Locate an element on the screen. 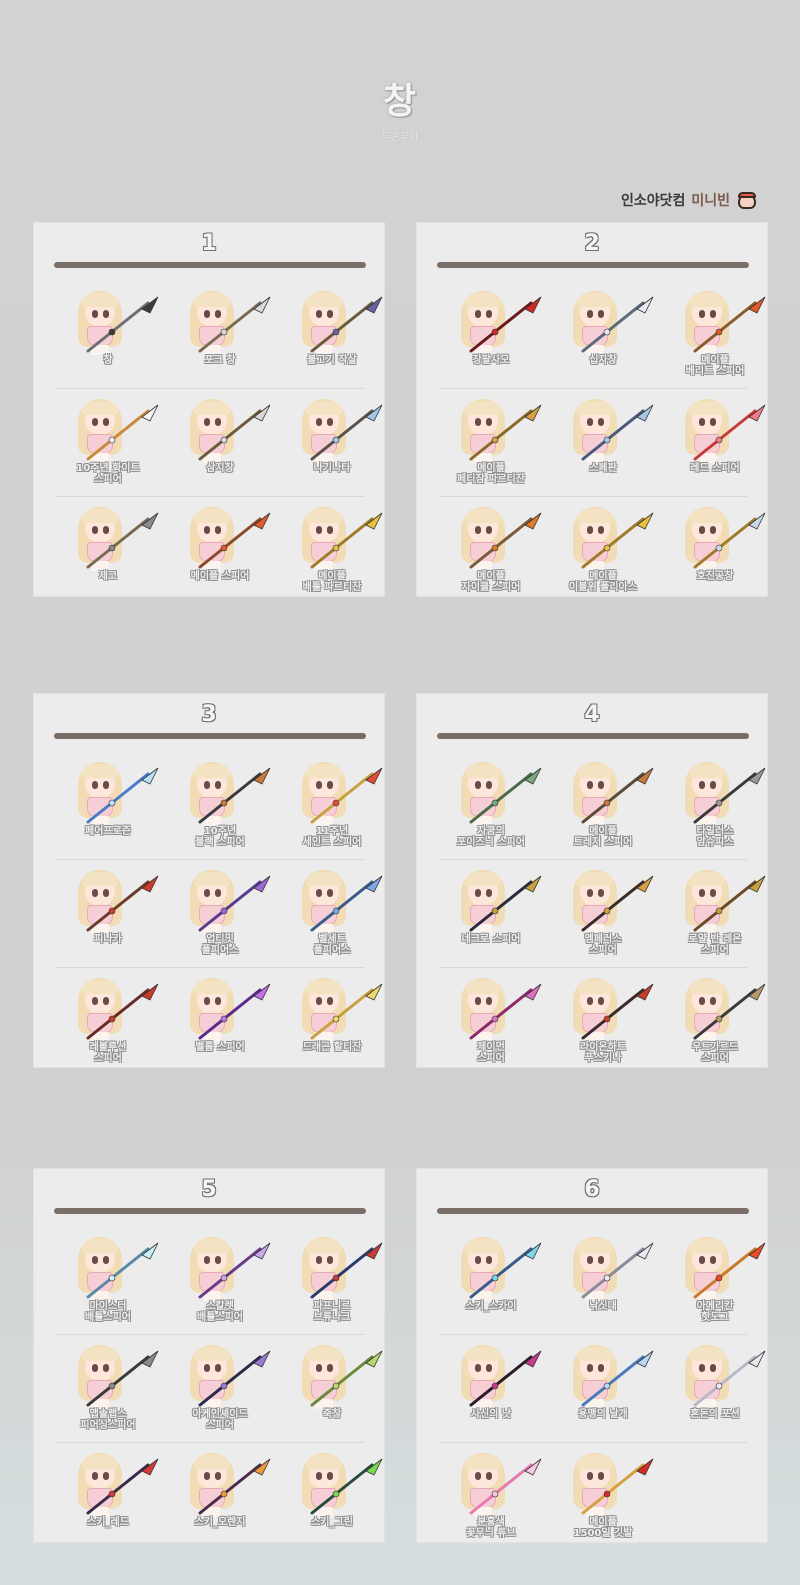 Image resolution: width=800 pixels, height=1585 pixels. weapon-name: 우트가르드 스피어 is located at coordinates (715, 1053).